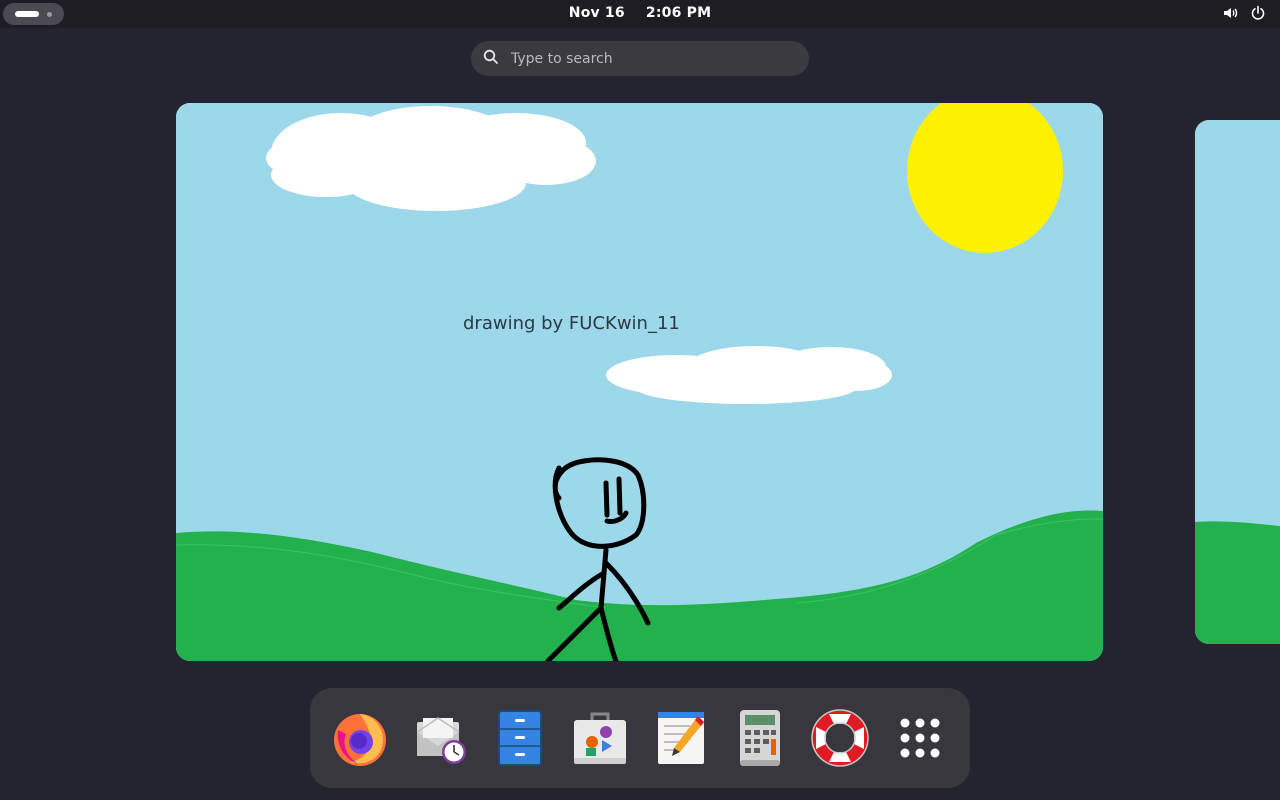 This screenshot has height=800, width=1280. I want to click on dock-calculator, so click(760, 738).